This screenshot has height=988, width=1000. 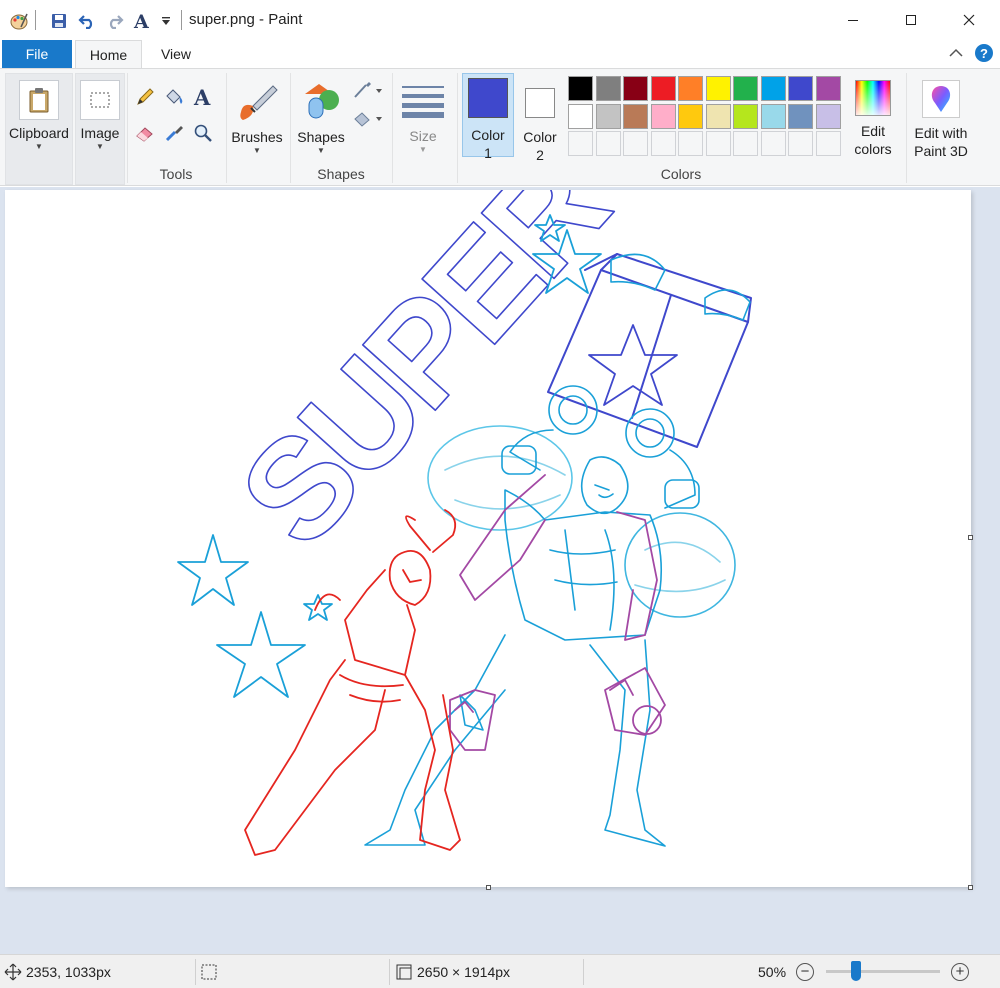 I want to click on shapes-button: Shapes ▼, so click(x=321, y=120).